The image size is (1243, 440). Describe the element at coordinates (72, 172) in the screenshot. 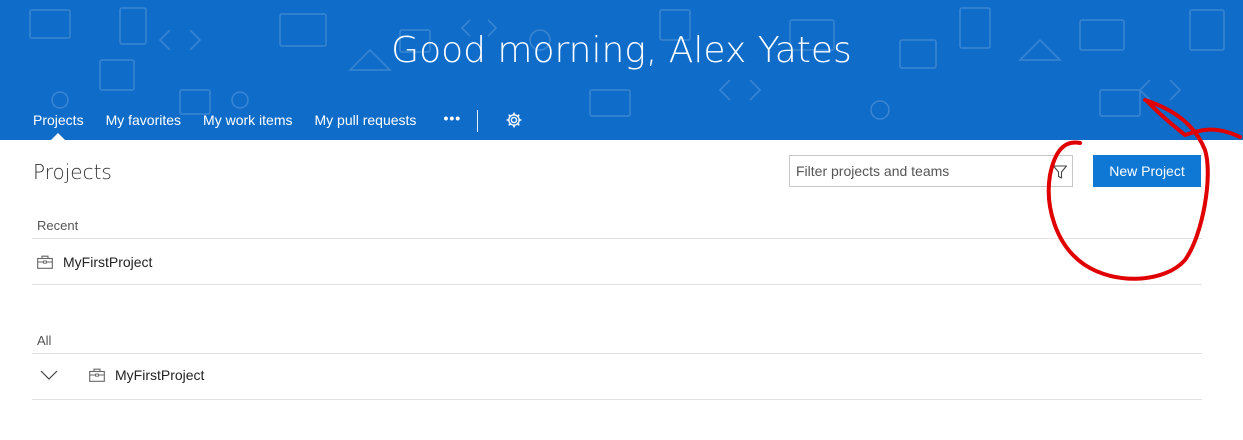

I see `page-title: Projects` at that location.